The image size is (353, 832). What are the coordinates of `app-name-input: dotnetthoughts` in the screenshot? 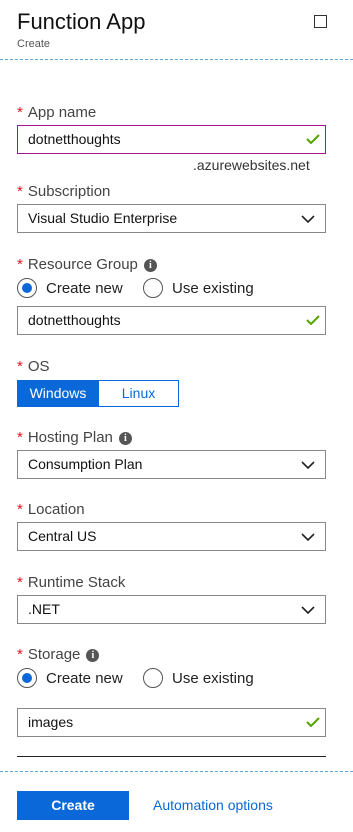 It's located at (171, 139).